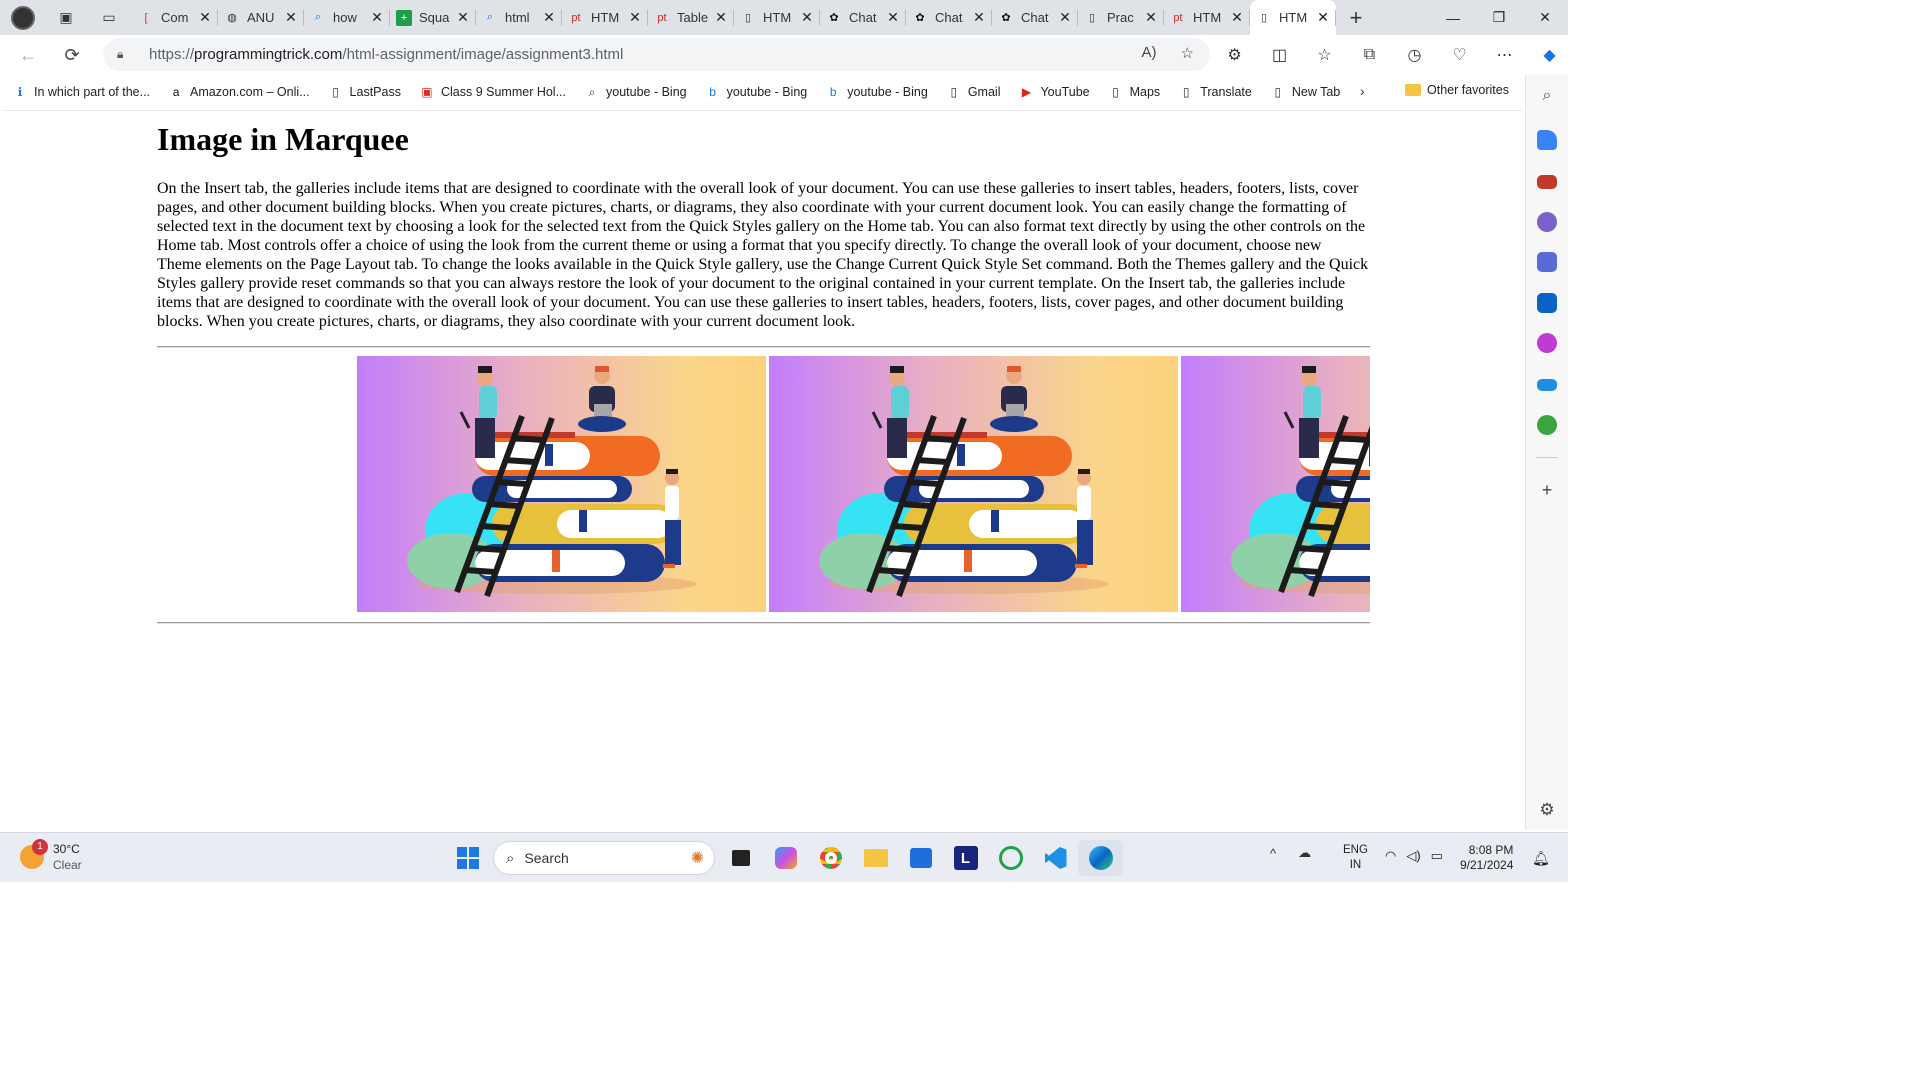 The height and width of the screenshot is (1080, 1920). What do you see at coordinates (1549, 55) in the screenshot?
I see `copilot-icon: ◆` at bounding box center [1549, 55].